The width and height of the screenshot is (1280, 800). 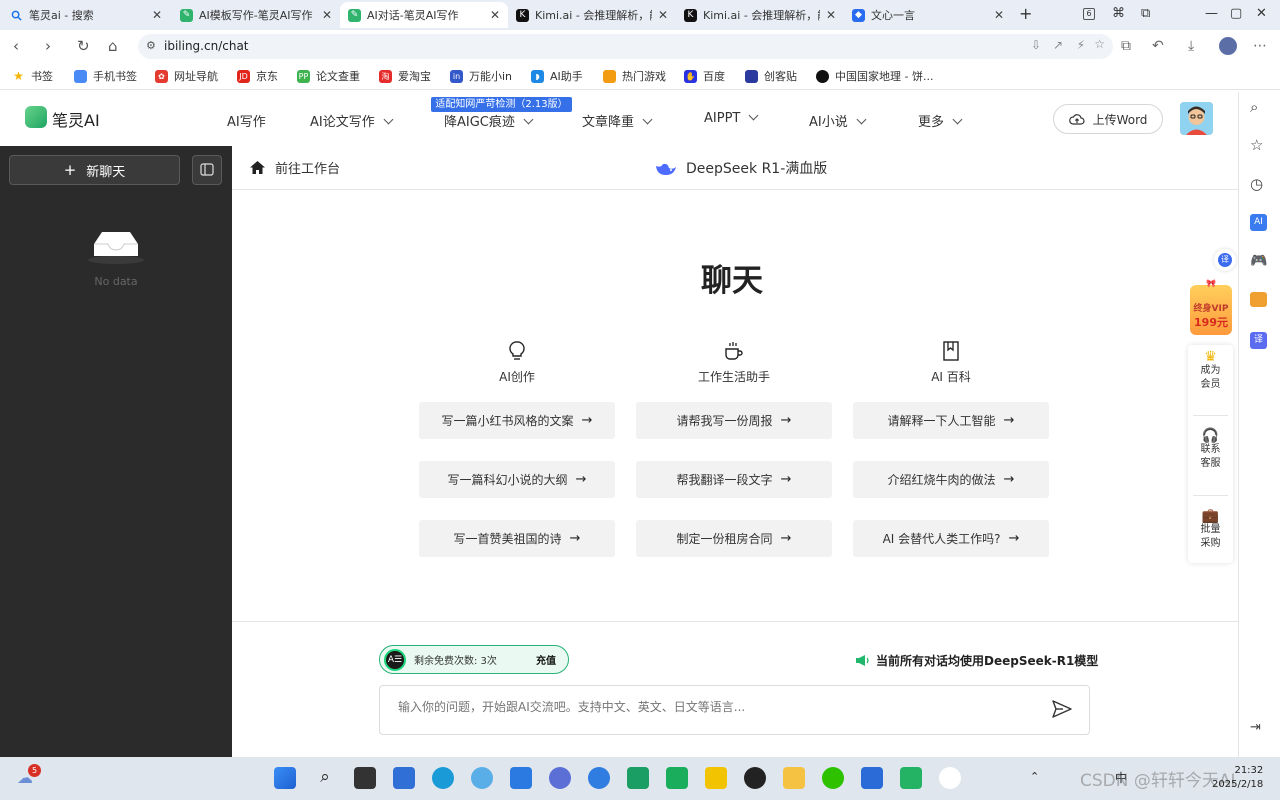 I want to click on browser-tab: ◆ 文心一言 ✕, so click(x=928, y=15).